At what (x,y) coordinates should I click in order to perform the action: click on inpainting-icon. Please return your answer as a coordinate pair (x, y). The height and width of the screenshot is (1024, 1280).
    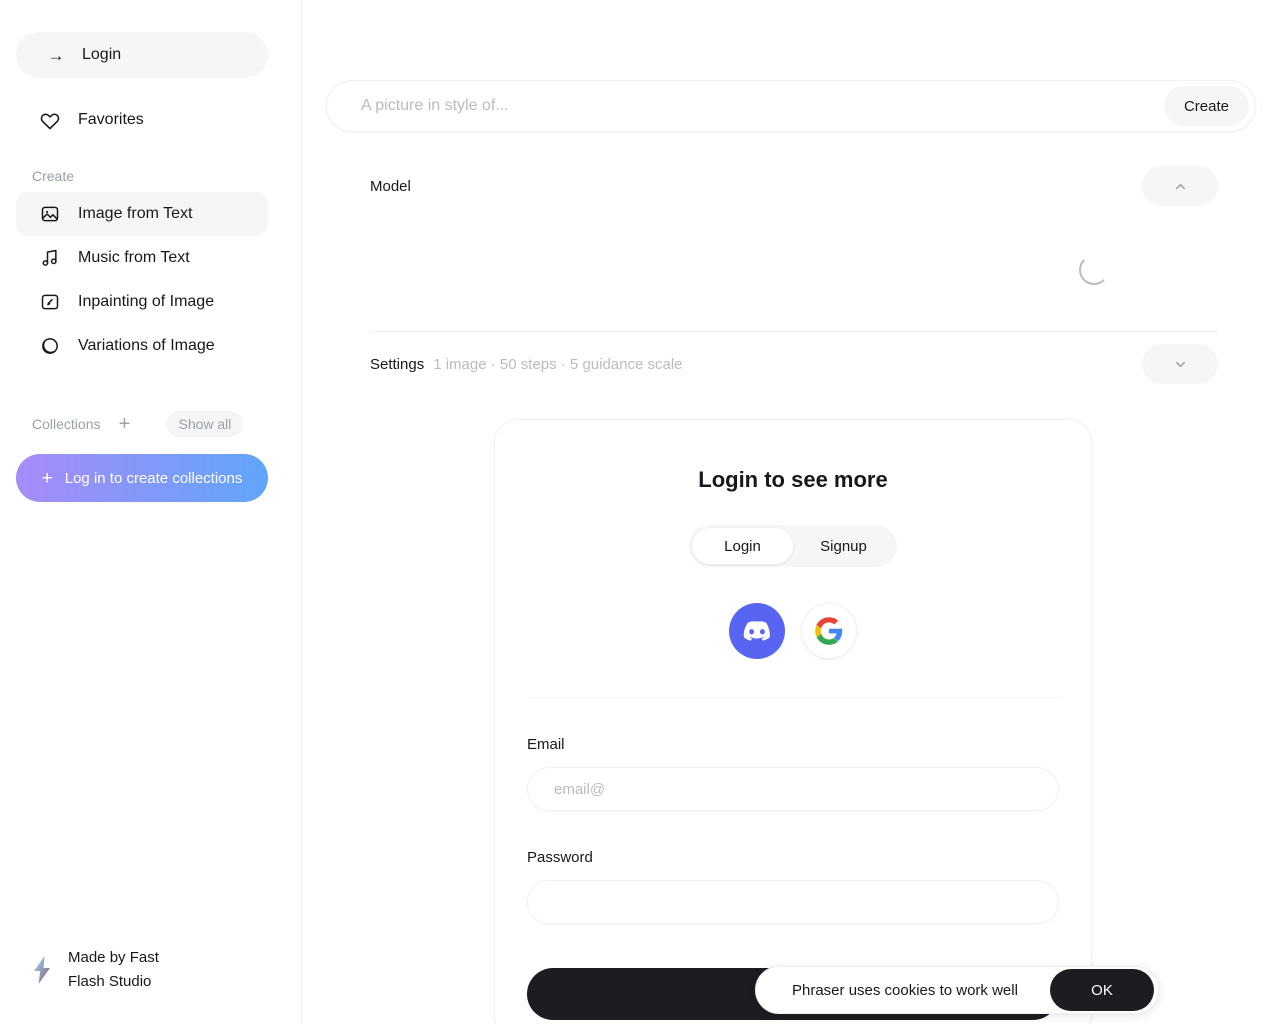
    Looking at the image, I should click on (50, 302).